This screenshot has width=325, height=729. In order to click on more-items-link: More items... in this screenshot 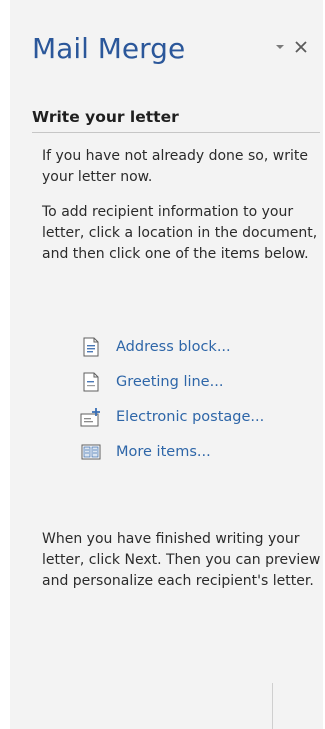, I will do `click(200, 451)`.